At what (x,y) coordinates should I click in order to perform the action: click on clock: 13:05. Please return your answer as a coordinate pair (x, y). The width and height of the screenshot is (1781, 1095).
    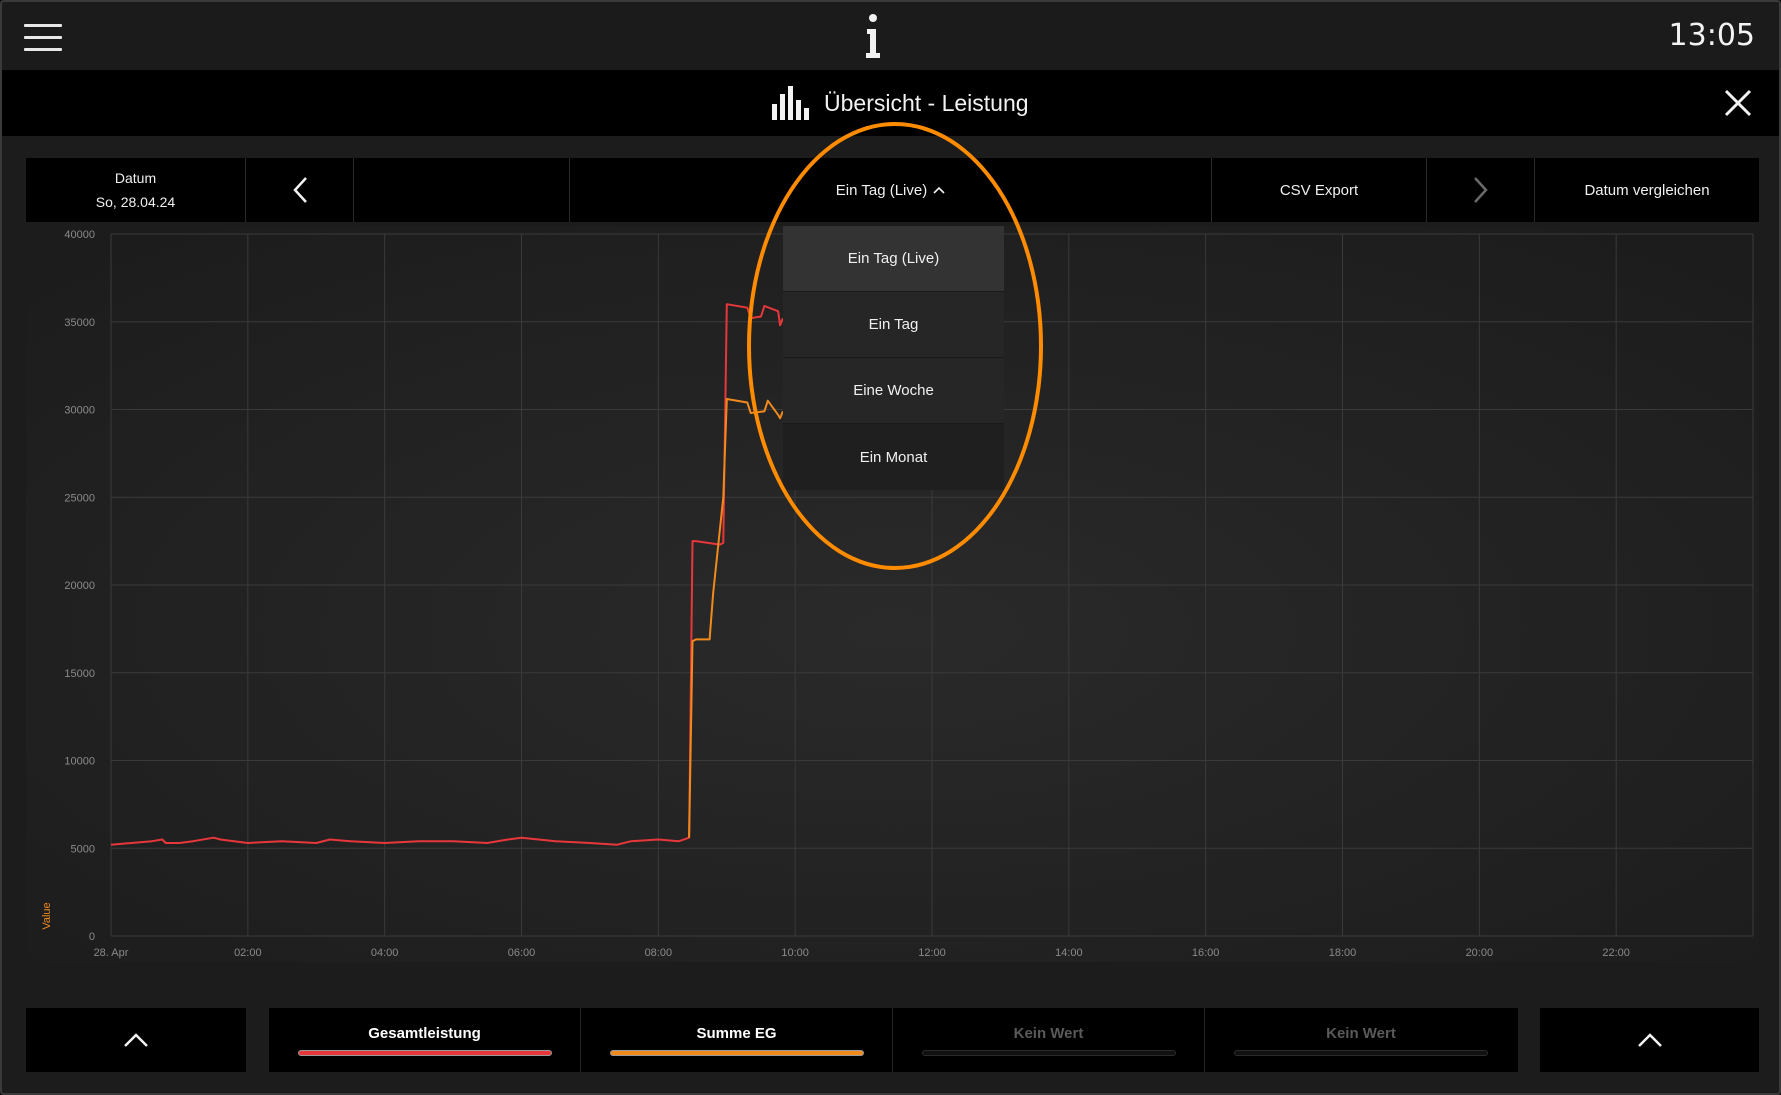
    Looking at the image, I should click on (1711, 35).